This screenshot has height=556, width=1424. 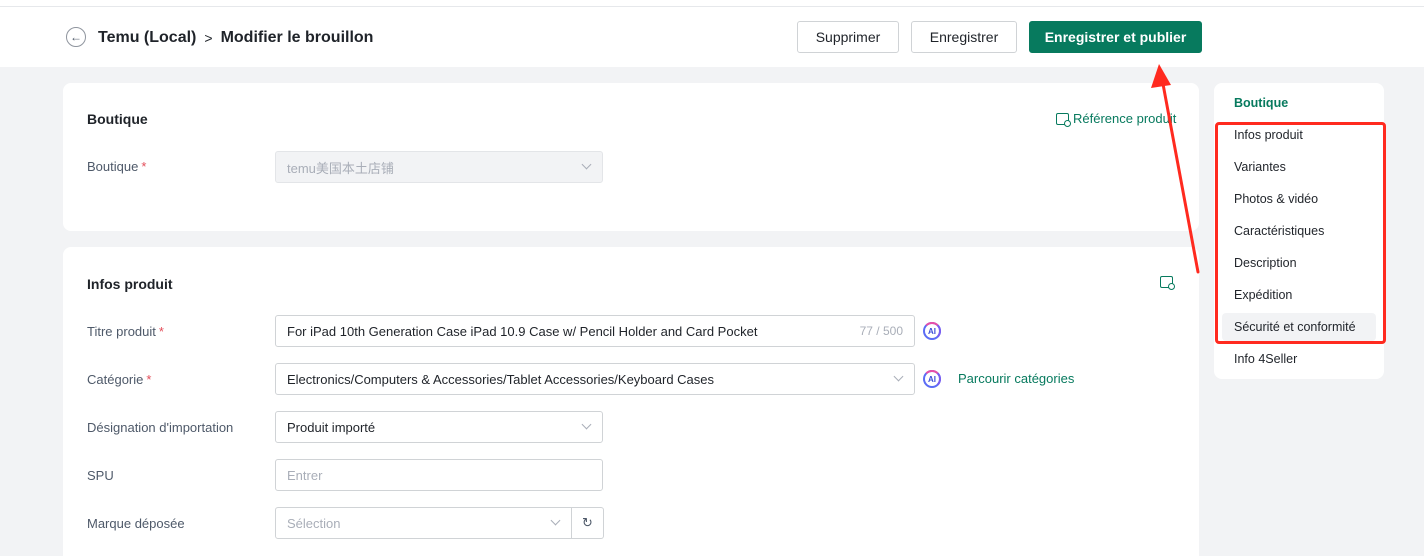 What do you see at coordinates (208, 38) in the screenshot?
I see `chevron-right-icon: >` at bounding box center [208, 38].